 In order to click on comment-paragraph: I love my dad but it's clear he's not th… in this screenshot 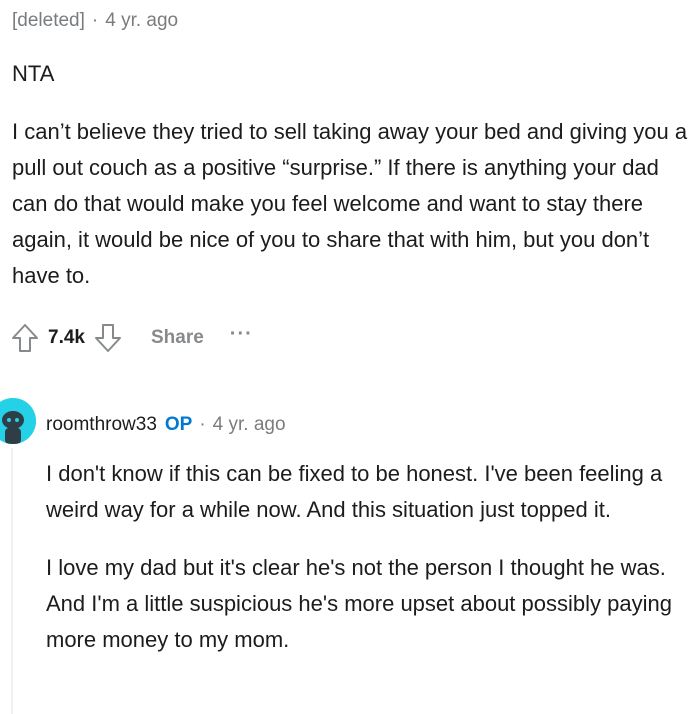, I will do `click(359, 603)`.